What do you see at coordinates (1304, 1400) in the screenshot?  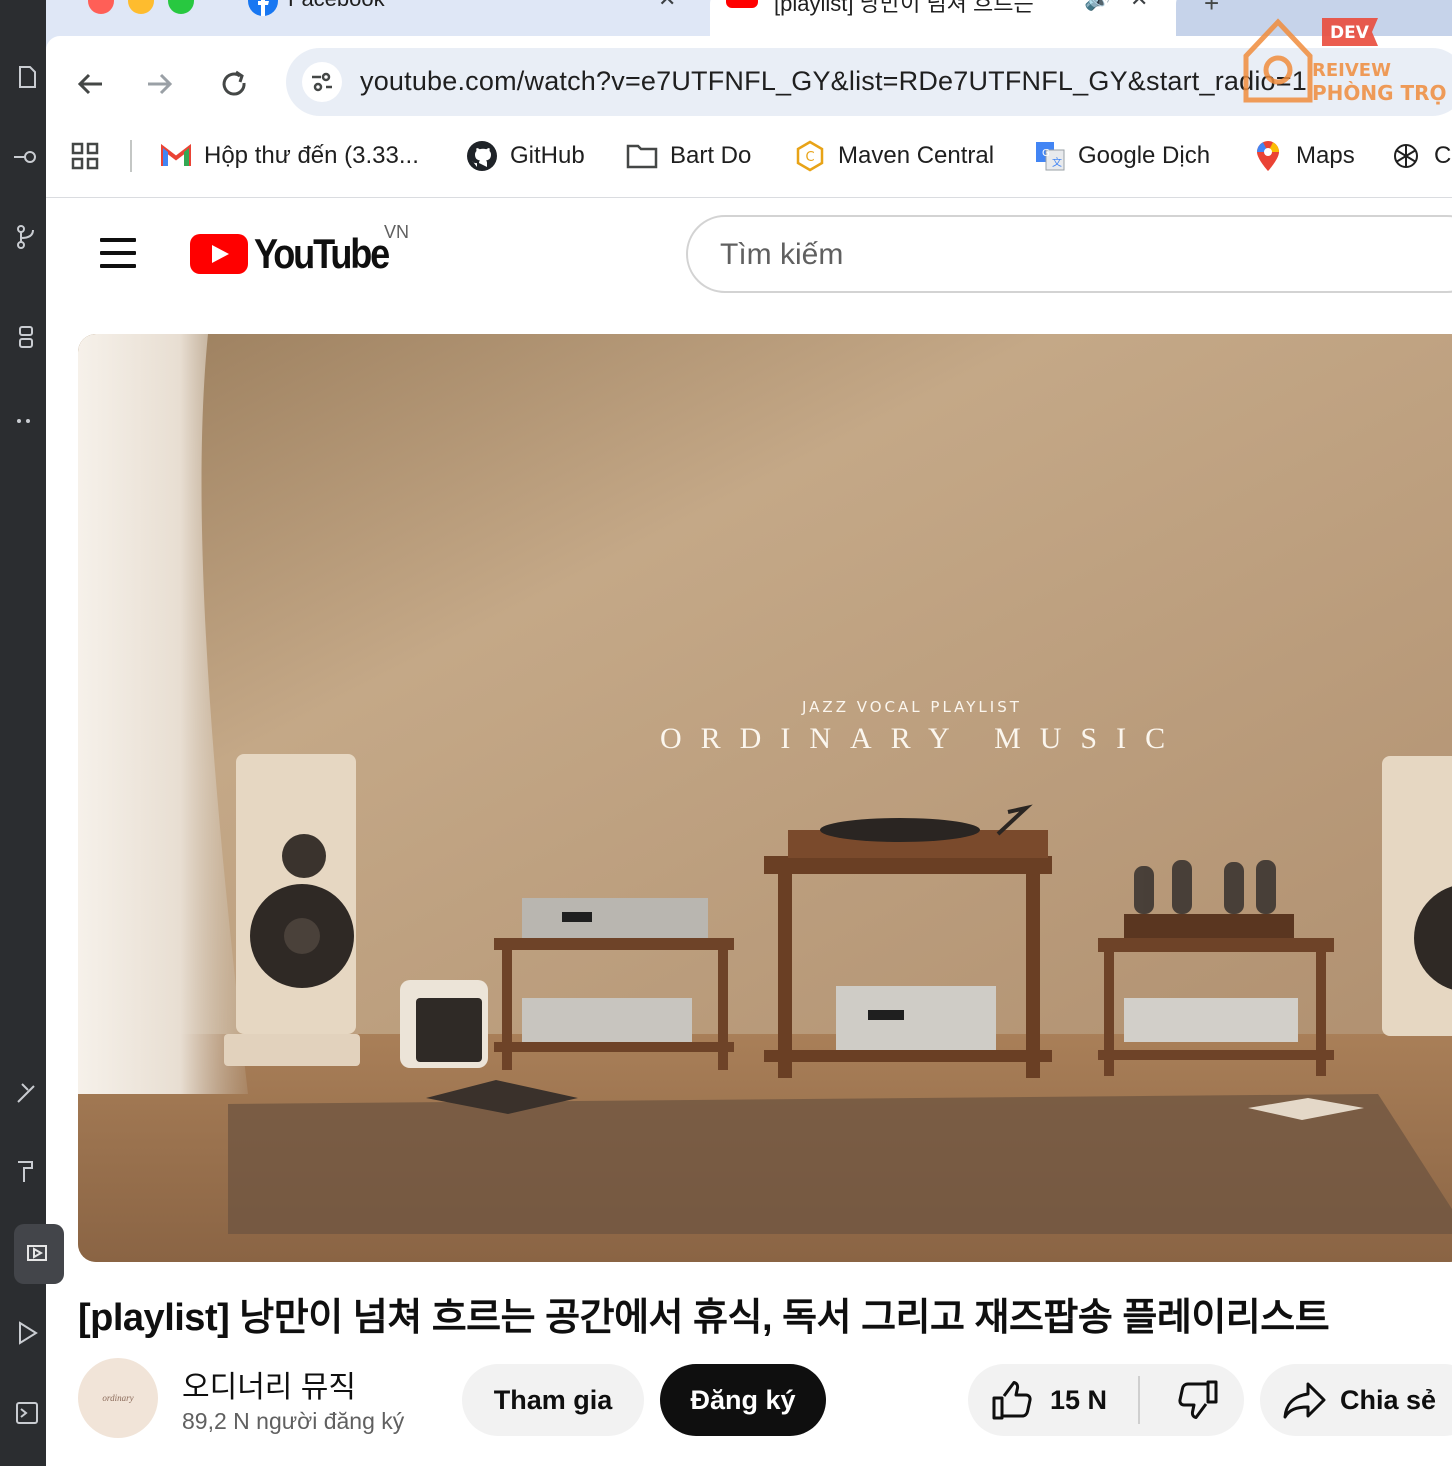 I see `share-icon` at bounding box center [1304, 1400].